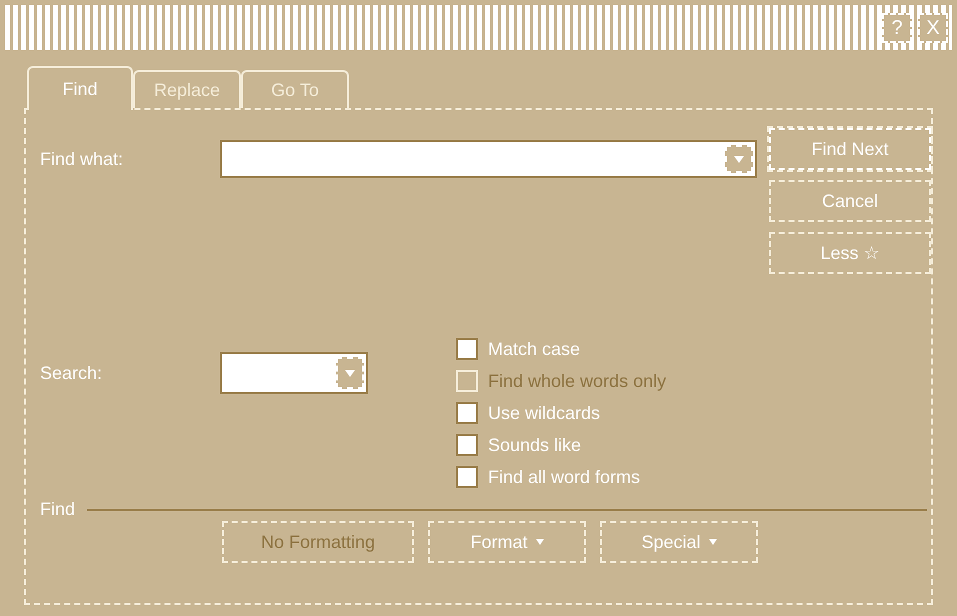  What do you see at coordinates (72, 373) in the screenshot?
I see `field-label: Search:` at bounding box center [72, 373].